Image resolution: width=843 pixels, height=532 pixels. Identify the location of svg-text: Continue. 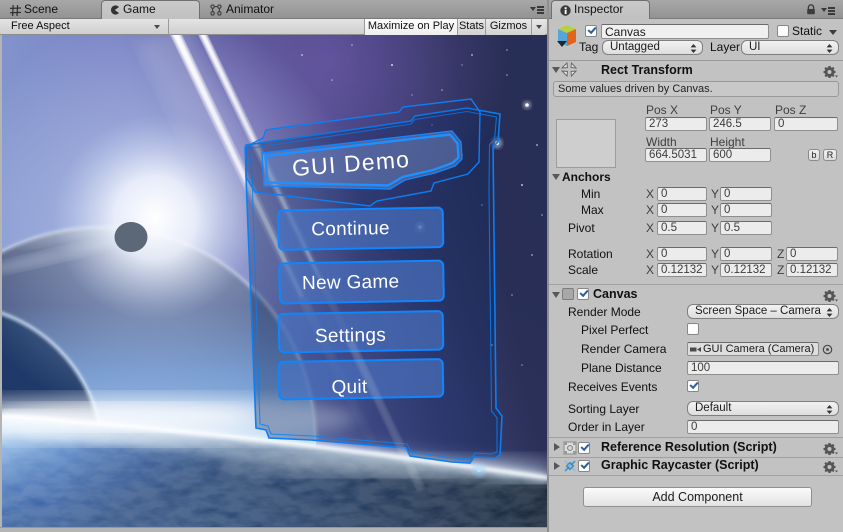
(350, 229).